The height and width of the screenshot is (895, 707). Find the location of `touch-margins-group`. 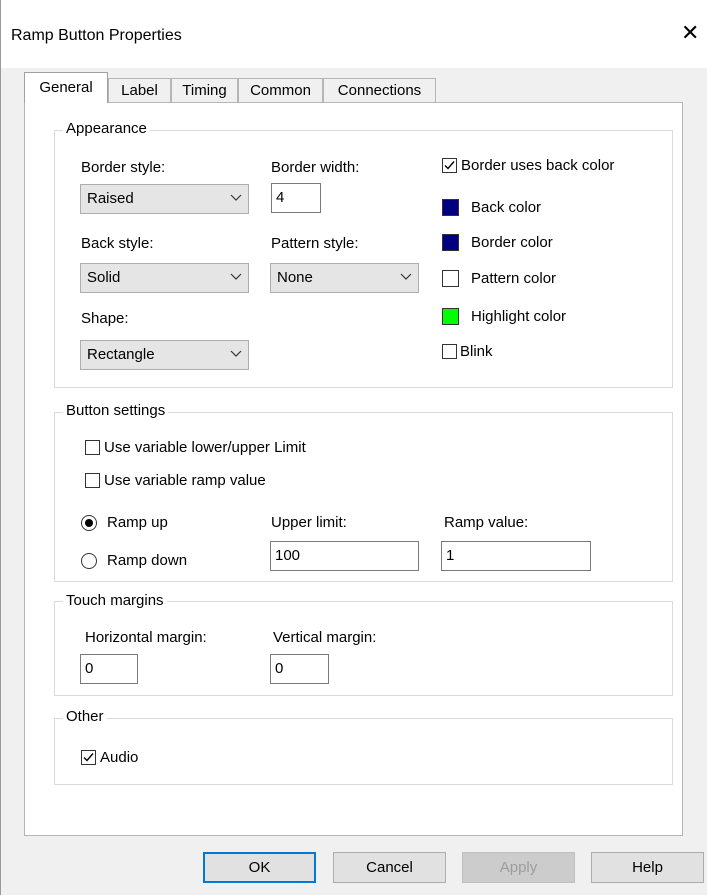

touch-margins-group is located at coordinates (363, 648).